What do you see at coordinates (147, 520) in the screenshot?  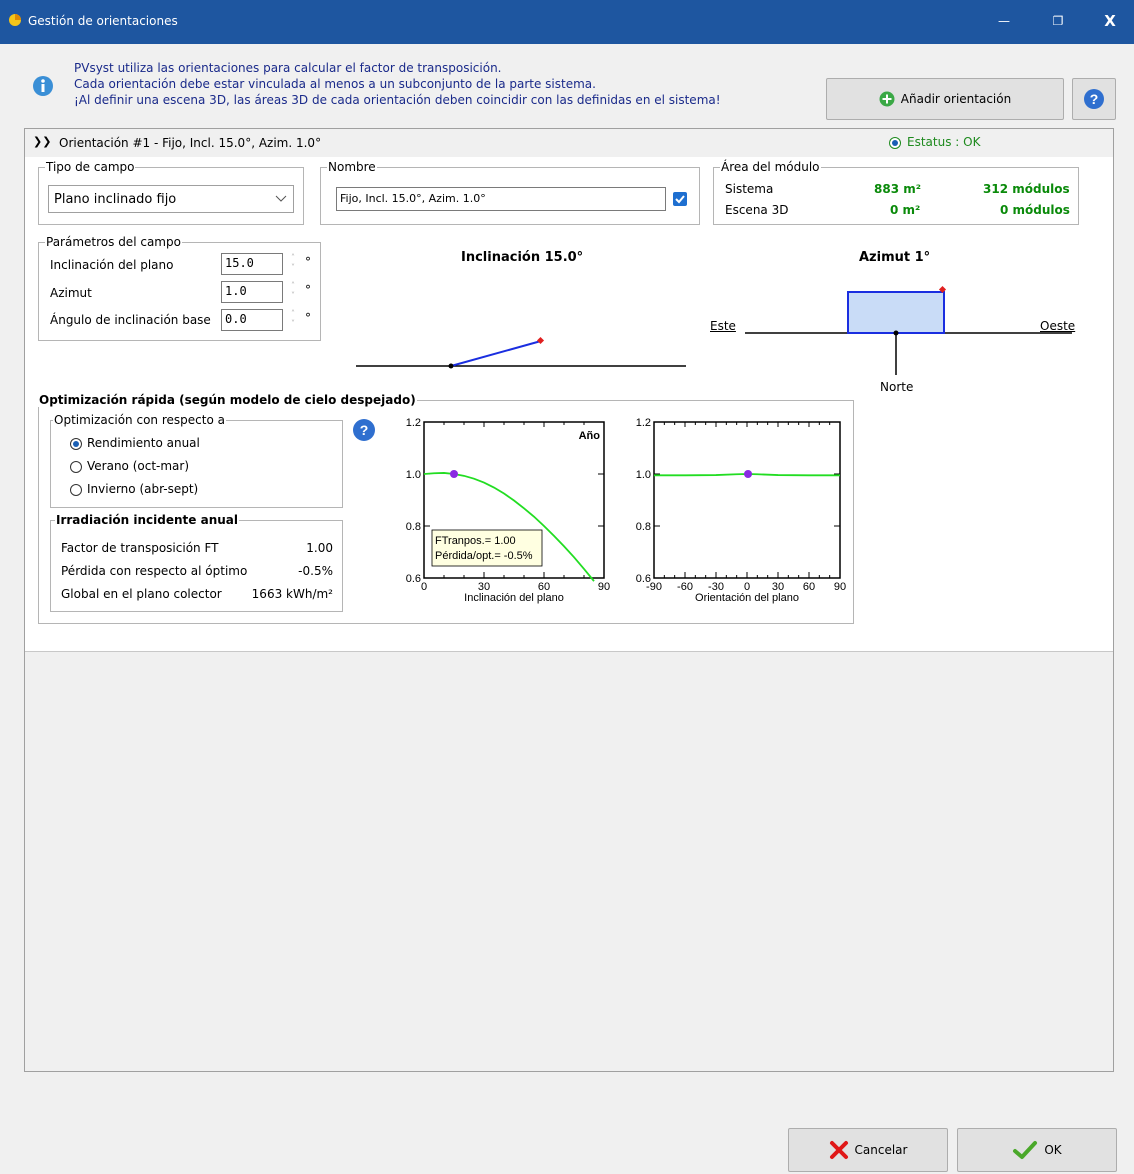 I see `irradiation-legend: Irradiación incidente anual` at bounding box center [147, 520].